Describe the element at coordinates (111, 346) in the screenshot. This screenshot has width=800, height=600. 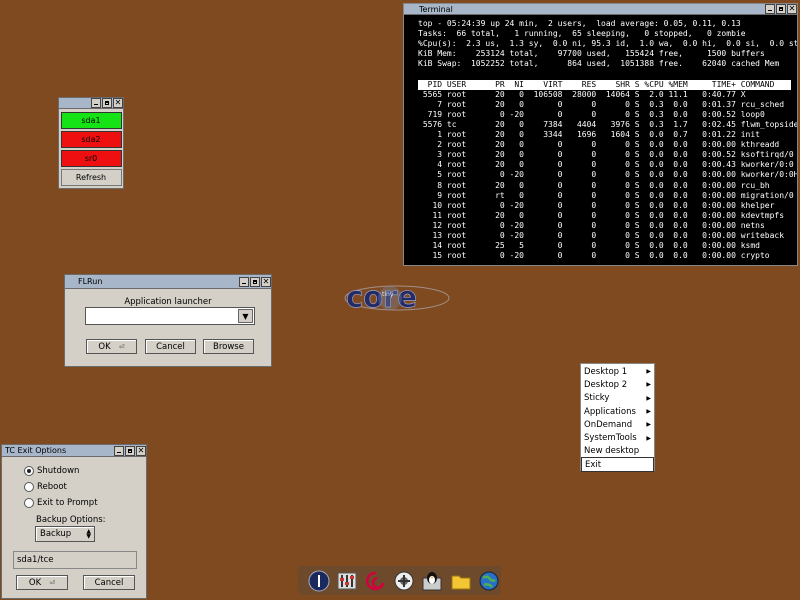
I see `flrun-ok-button: OK ⏎` at that location.